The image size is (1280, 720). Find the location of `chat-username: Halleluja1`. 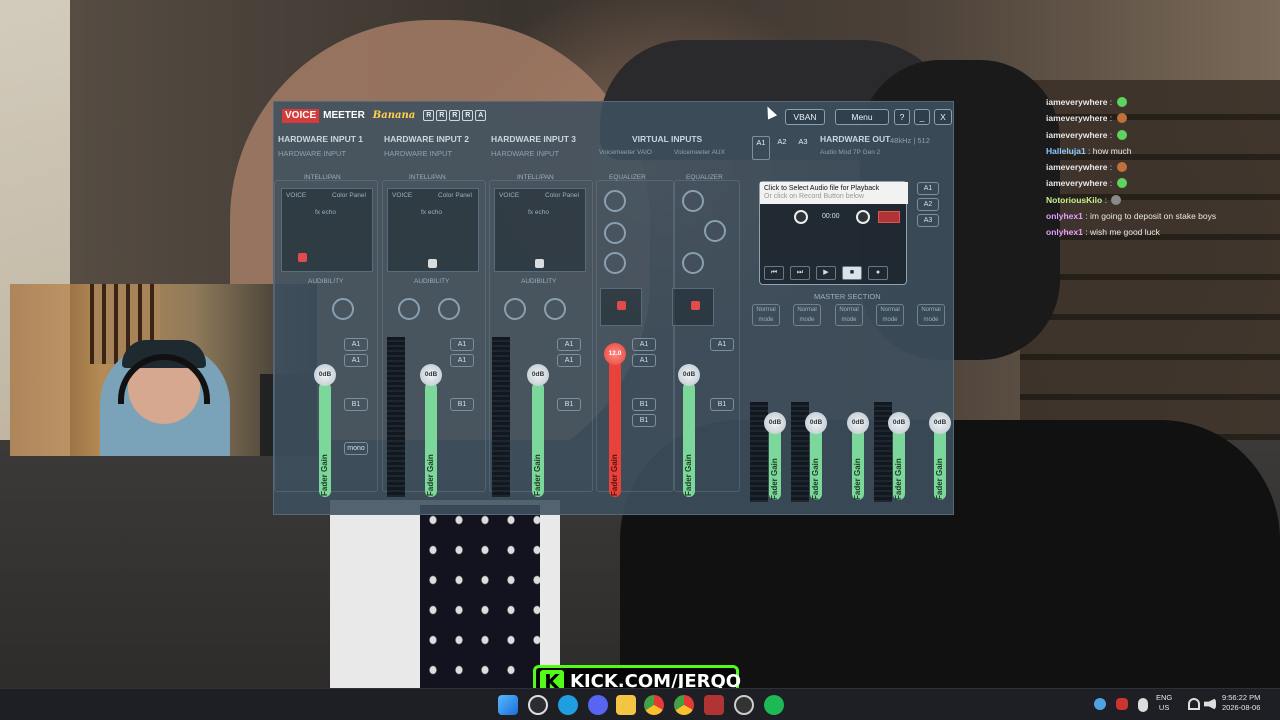

chat-username: Halleluja1 is located at coordinates (1066, 151).